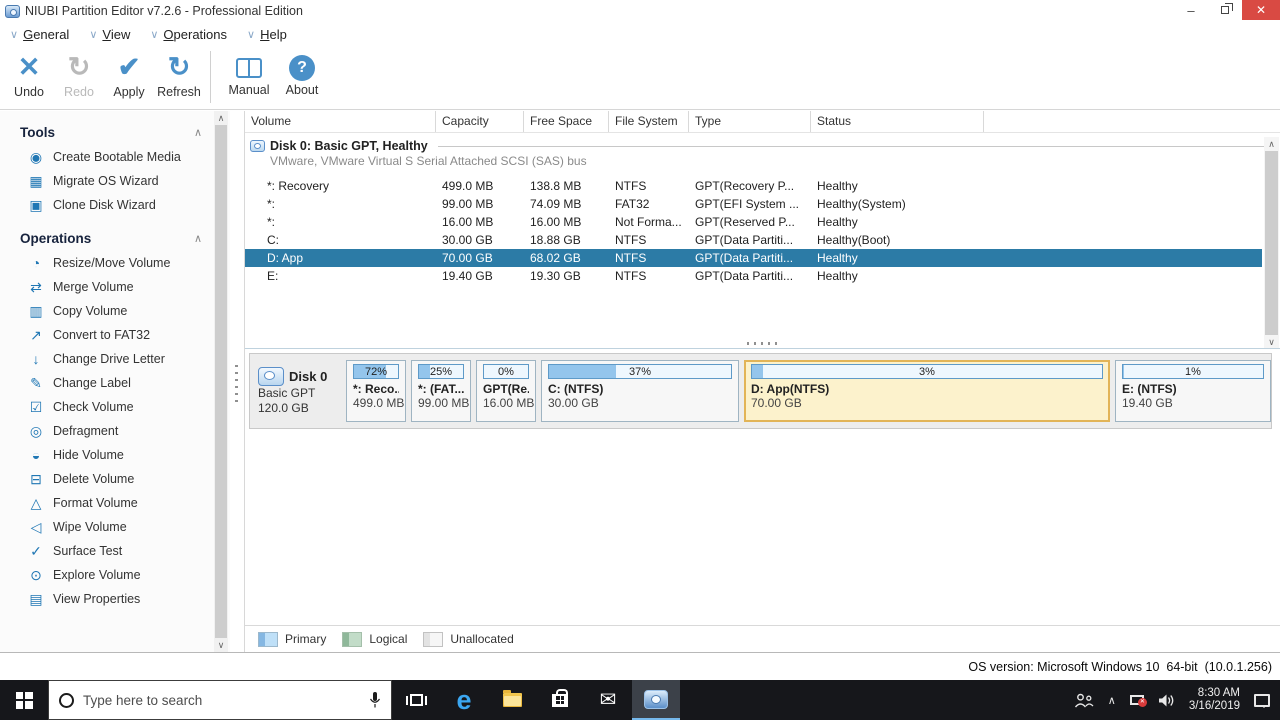 The width and height of the screenshot is (1280, 720). Describe the element at coordinates (467, 258) in the screenshot. I see `cell-capacity: 70.00 GB` at that location.